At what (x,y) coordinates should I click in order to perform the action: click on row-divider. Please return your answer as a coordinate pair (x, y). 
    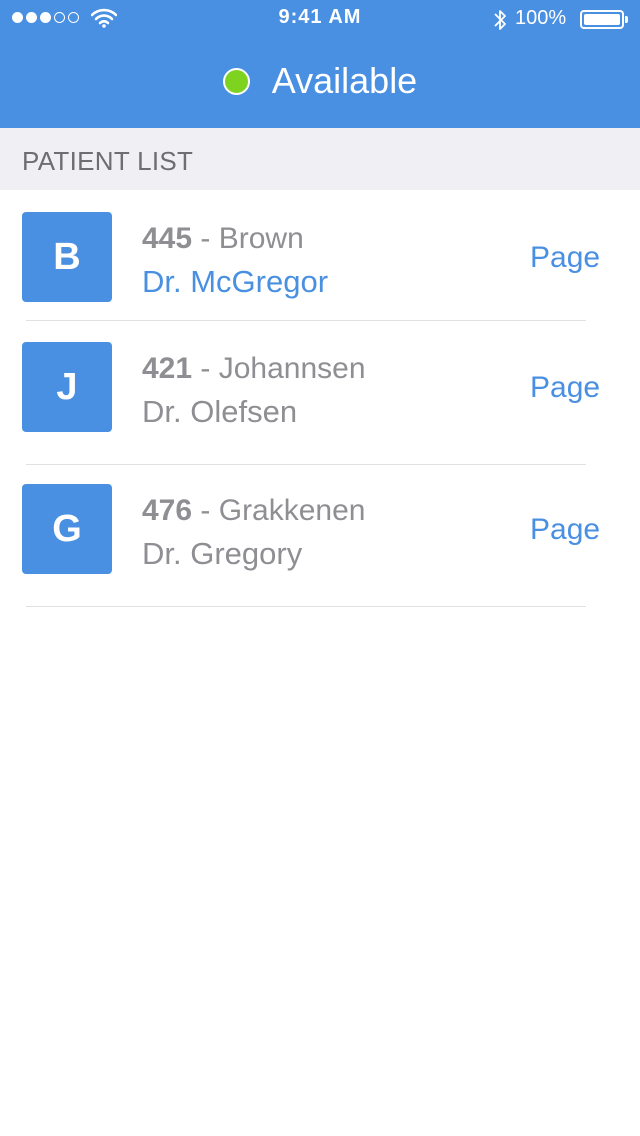
    Looking at the image, I should click on (306, 606).